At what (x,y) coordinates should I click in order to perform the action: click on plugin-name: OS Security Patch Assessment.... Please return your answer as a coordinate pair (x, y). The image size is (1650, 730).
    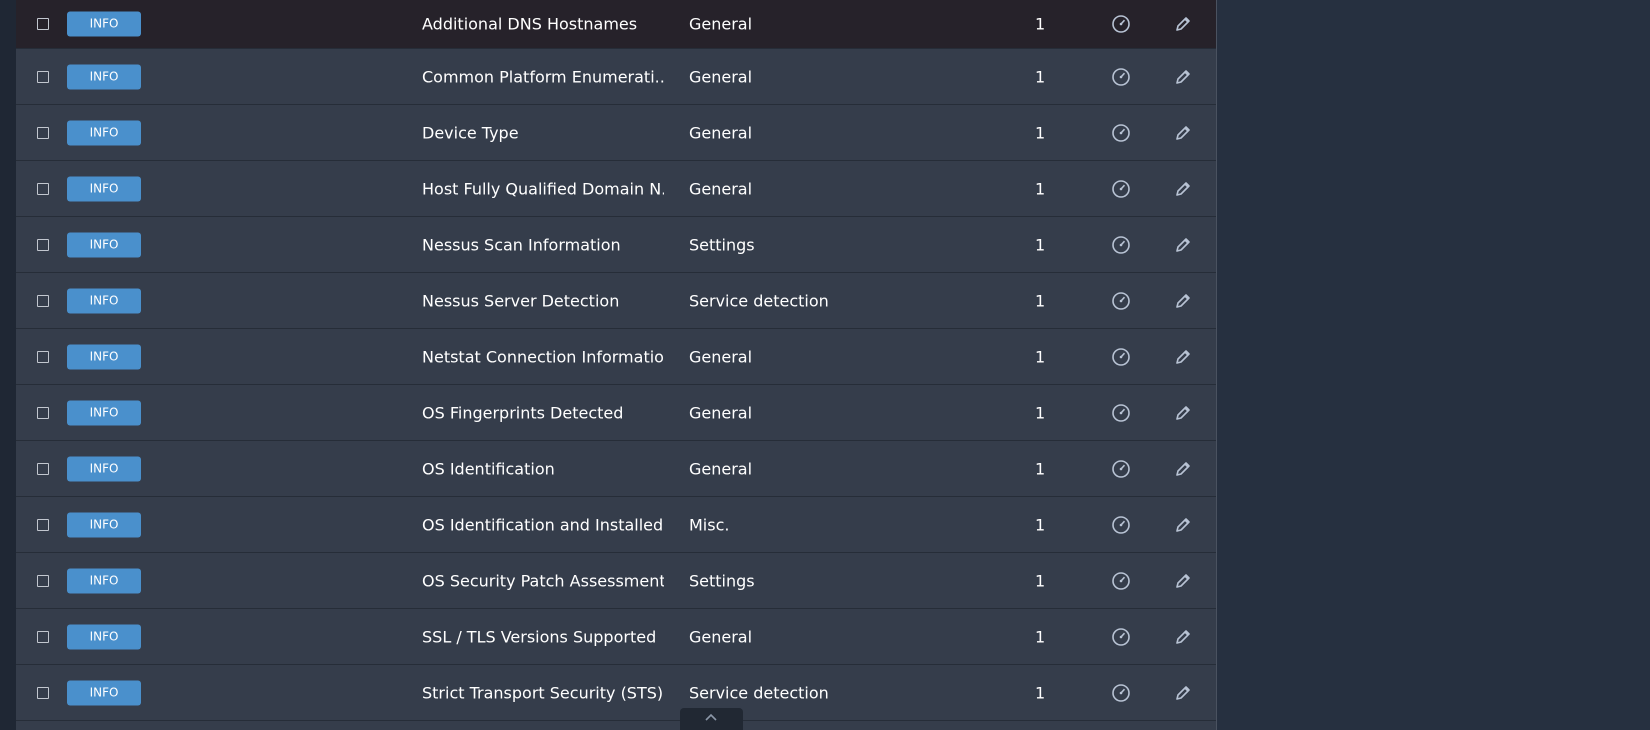
    Looking at the image, I should click on (543, 580).